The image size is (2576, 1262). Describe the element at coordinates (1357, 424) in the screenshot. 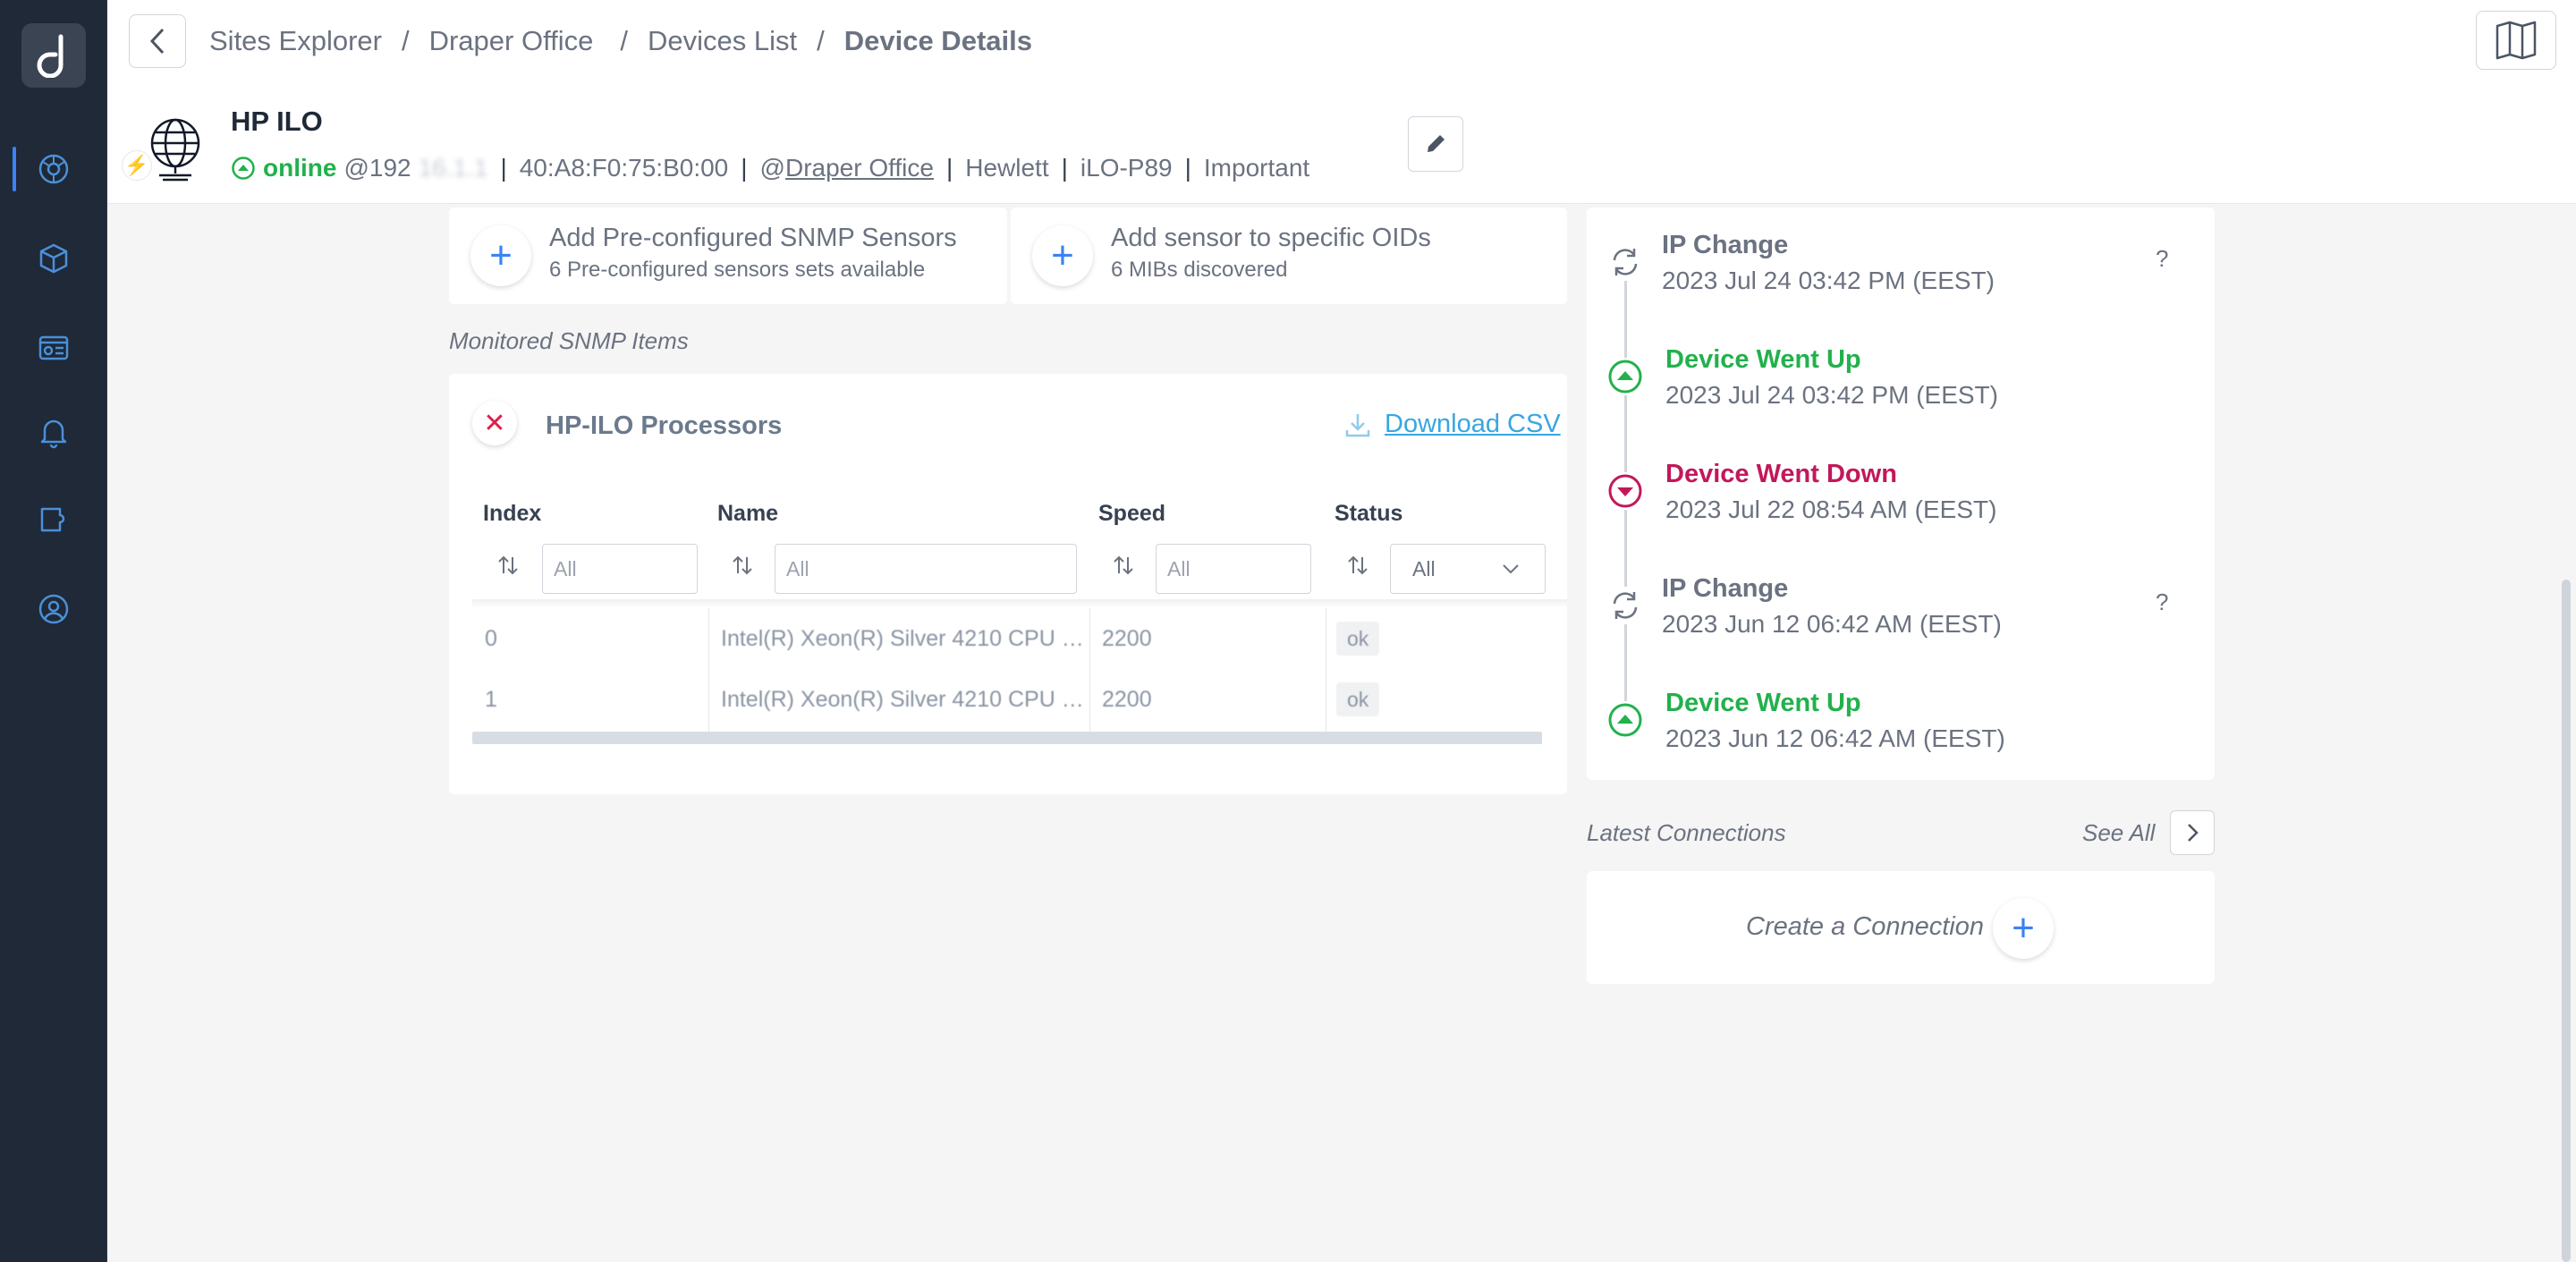

I see `download-icon` at that location.